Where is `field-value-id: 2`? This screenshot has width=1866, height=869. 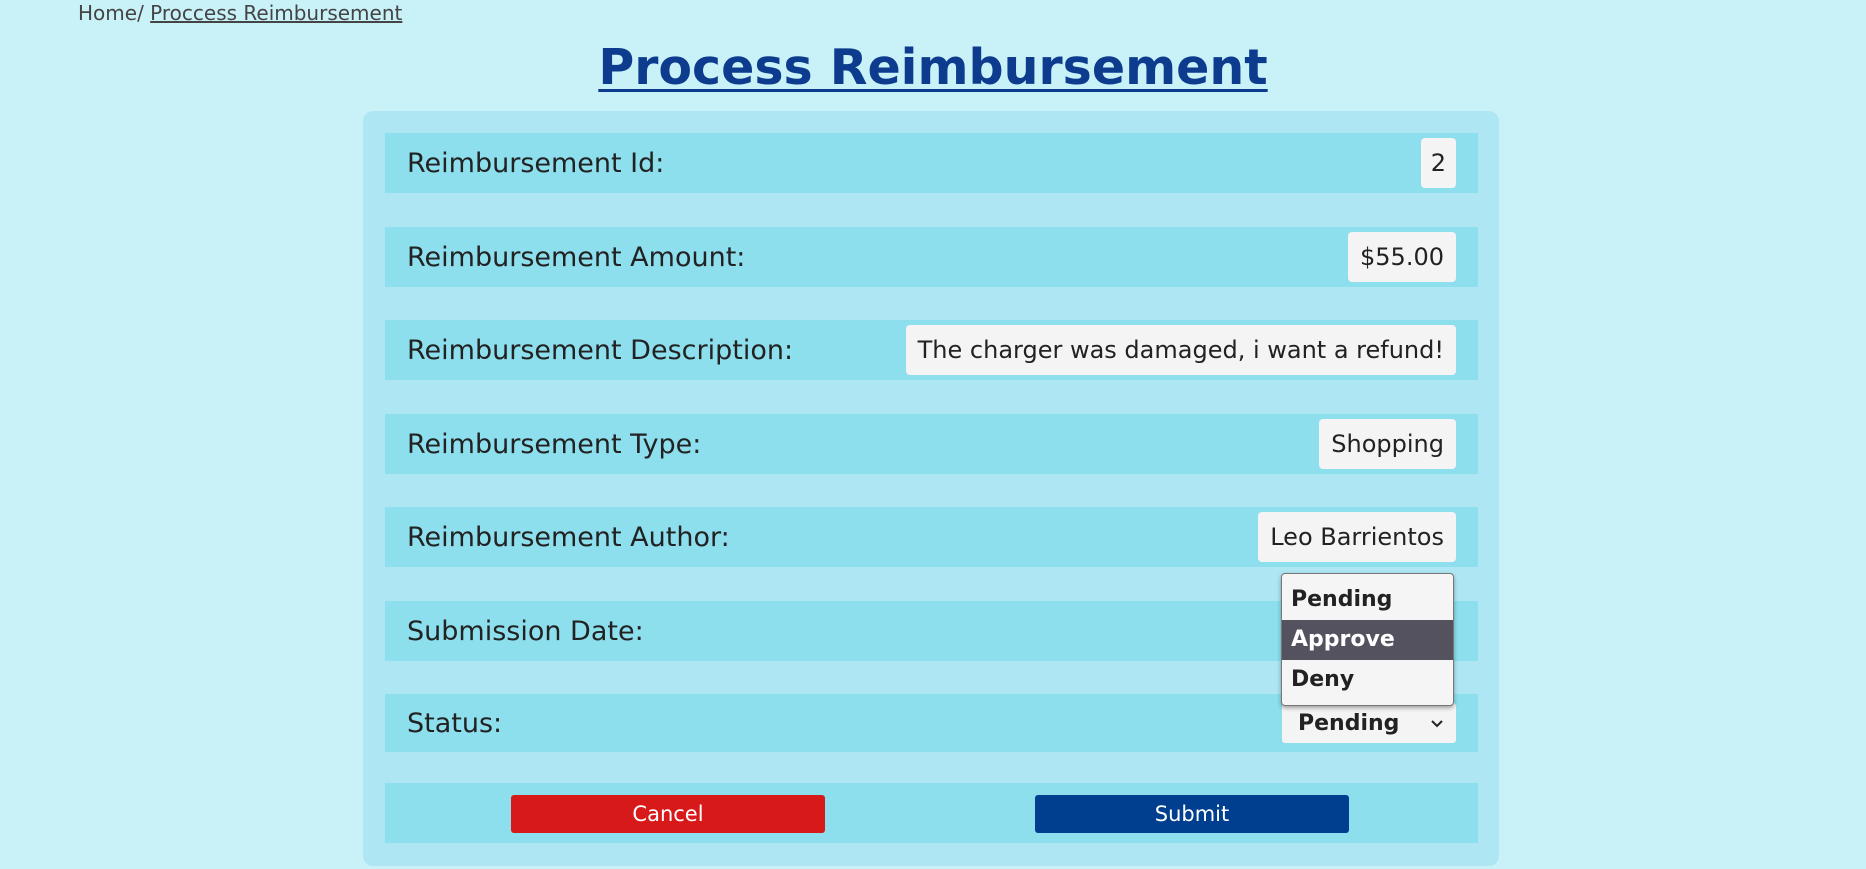
field-value-id: 2 is located at coordinates (1438, 163).